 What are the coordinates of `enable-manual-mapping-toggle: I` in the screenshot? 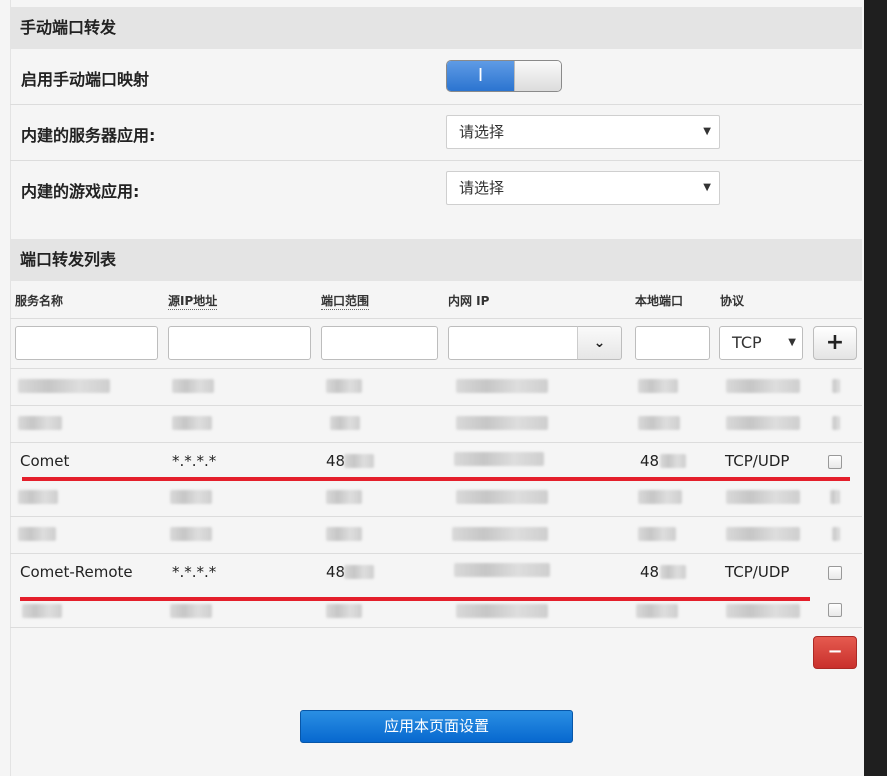 It's located at (504, 76).